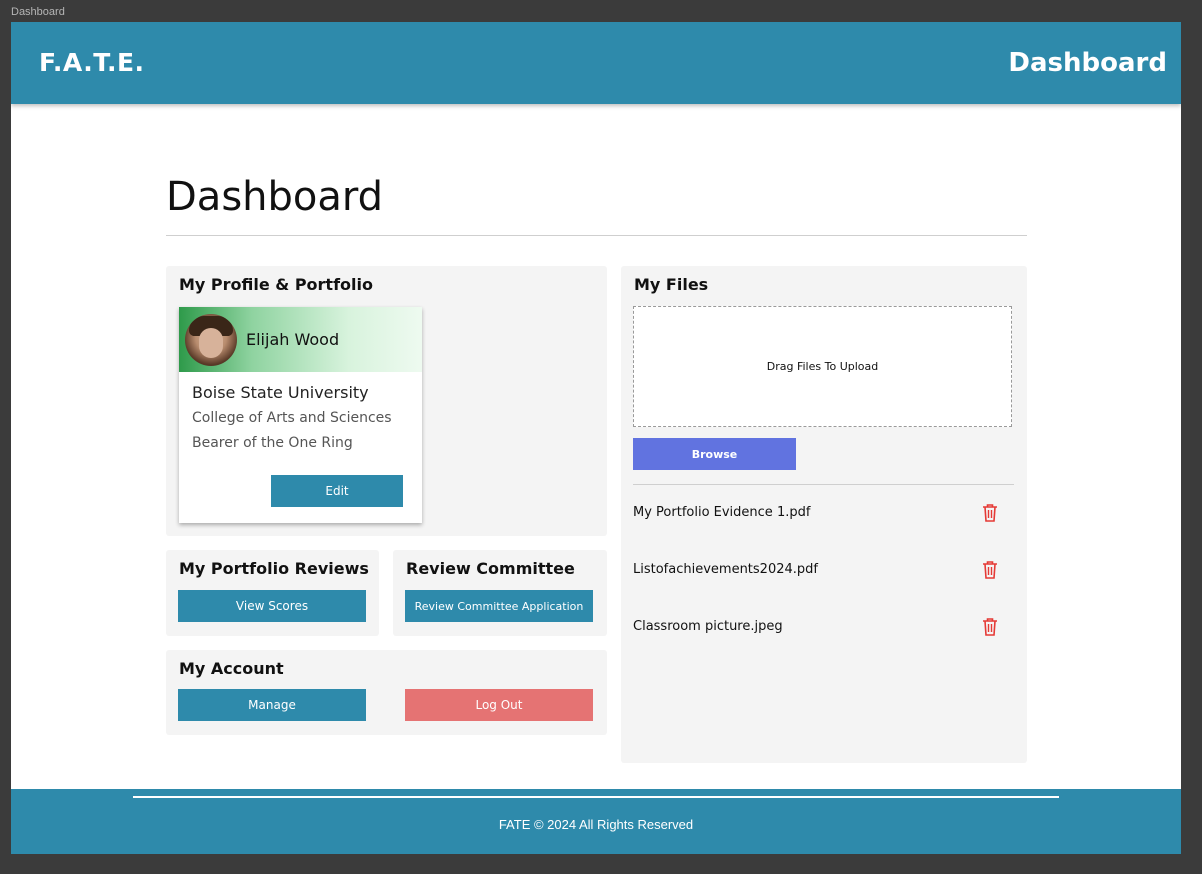  Describe the element at coordinates (211, 340) in the screenshot. I see `avatar` at that location.